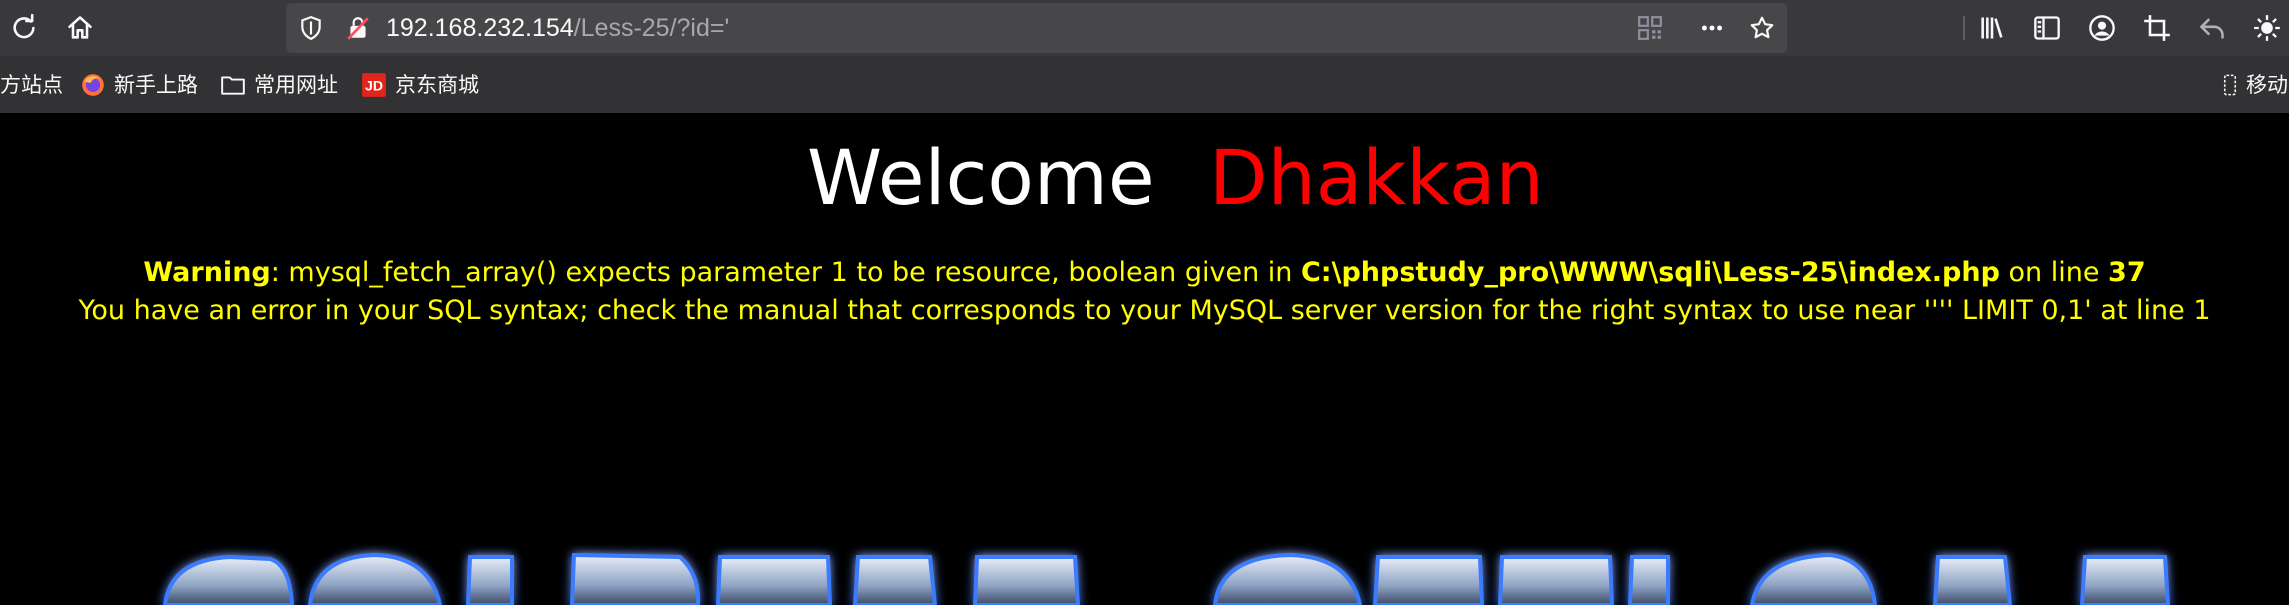 The width and height of the screenshot is (2289, 605). I want to click on mobile-icon, so click(2230, 85).